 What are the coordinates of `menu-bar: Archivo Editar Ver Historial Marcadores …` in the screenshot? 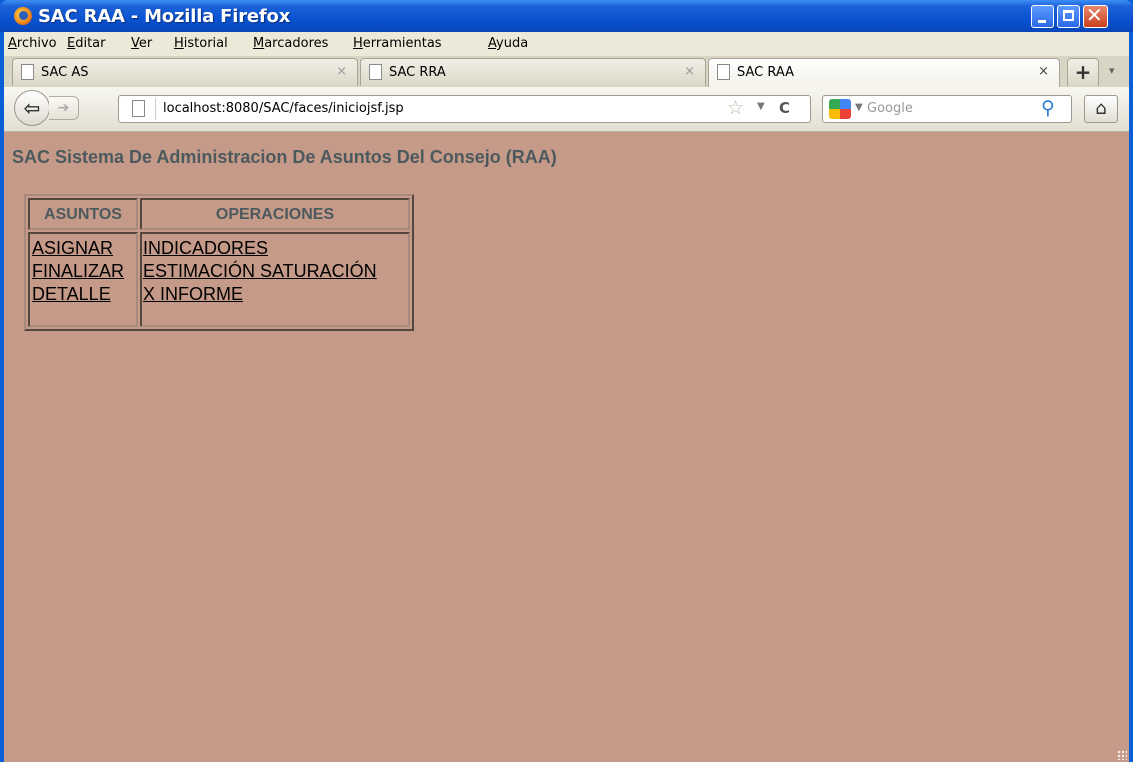 It's located at (566, 44).